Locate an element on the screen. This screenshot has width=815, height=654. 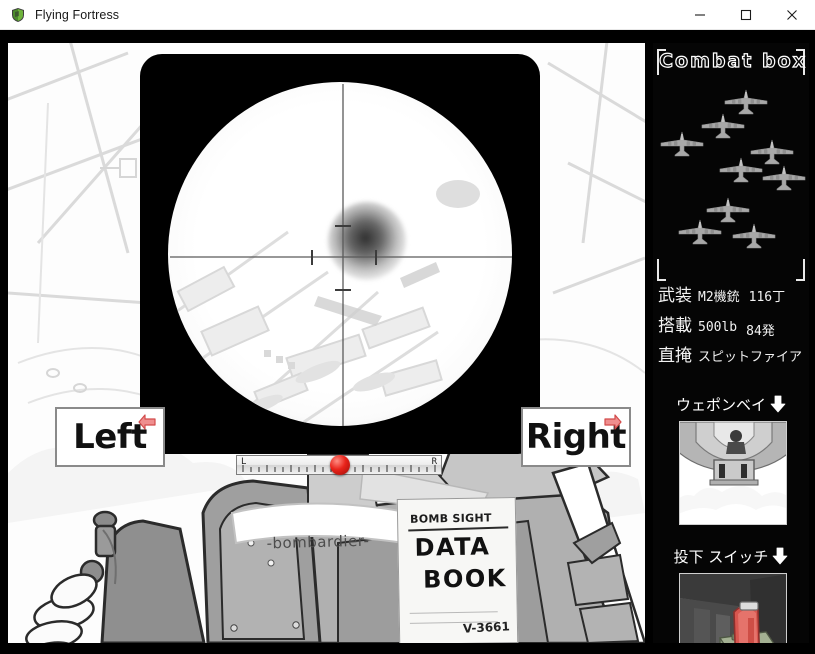
minimize-button is located at coordinates (700, 15).